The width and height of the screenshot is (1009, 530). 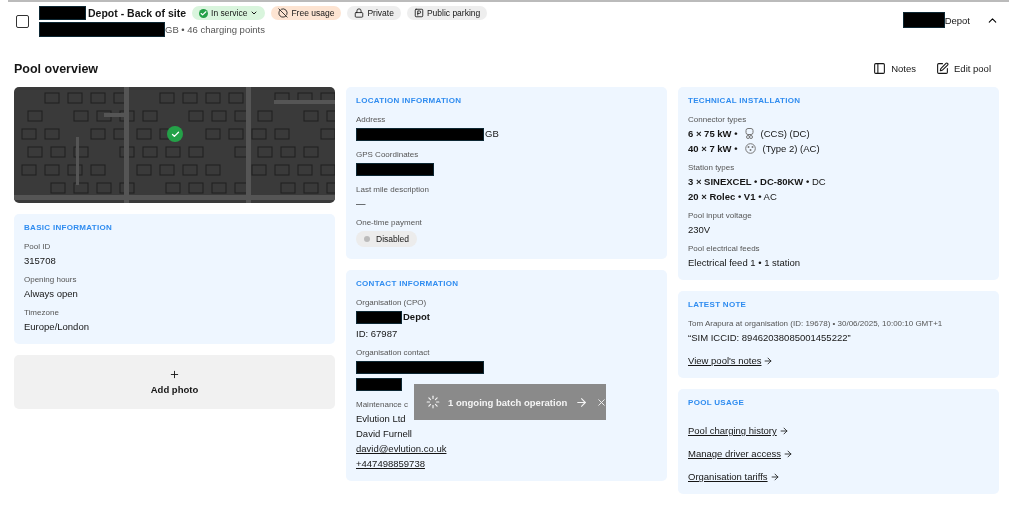 I want to click on field-value: David Furnell, so click(x=384, y=433).